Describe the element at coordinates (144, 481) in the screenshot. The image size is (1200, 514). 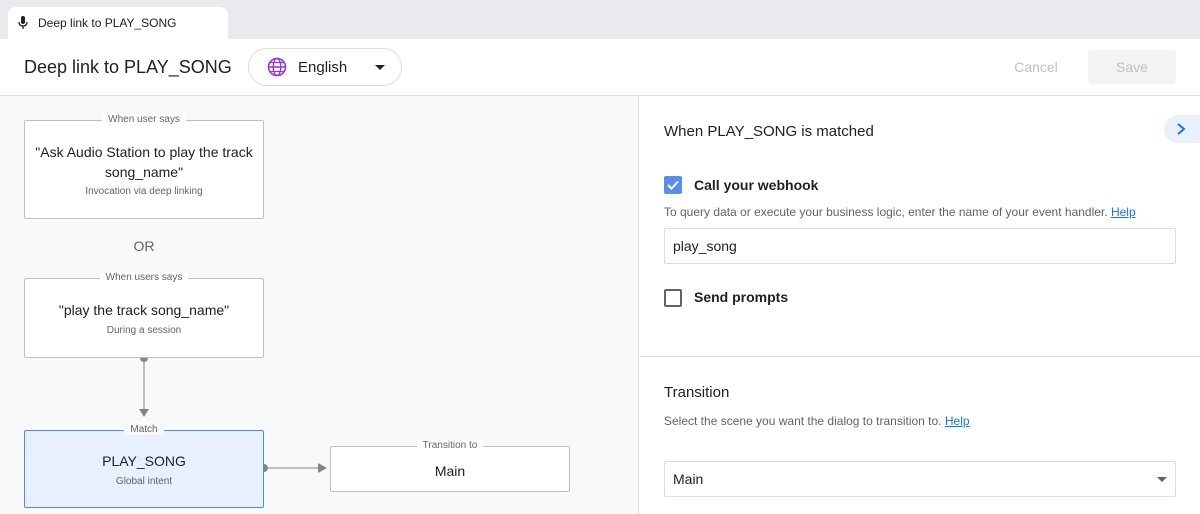
I see `node-subtext: Global intent` at that location.